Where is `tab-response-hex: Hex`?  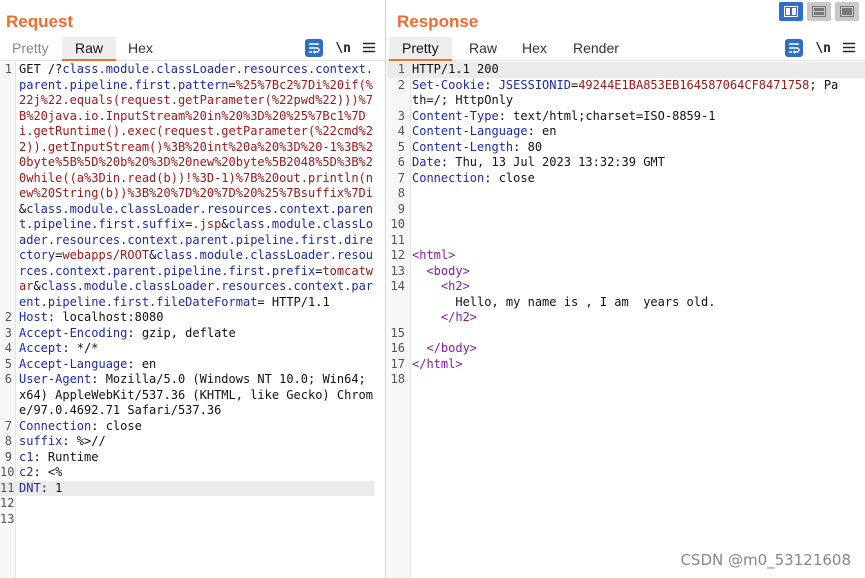 tab-response-hex: Hex is located at coordinates (534, 49).